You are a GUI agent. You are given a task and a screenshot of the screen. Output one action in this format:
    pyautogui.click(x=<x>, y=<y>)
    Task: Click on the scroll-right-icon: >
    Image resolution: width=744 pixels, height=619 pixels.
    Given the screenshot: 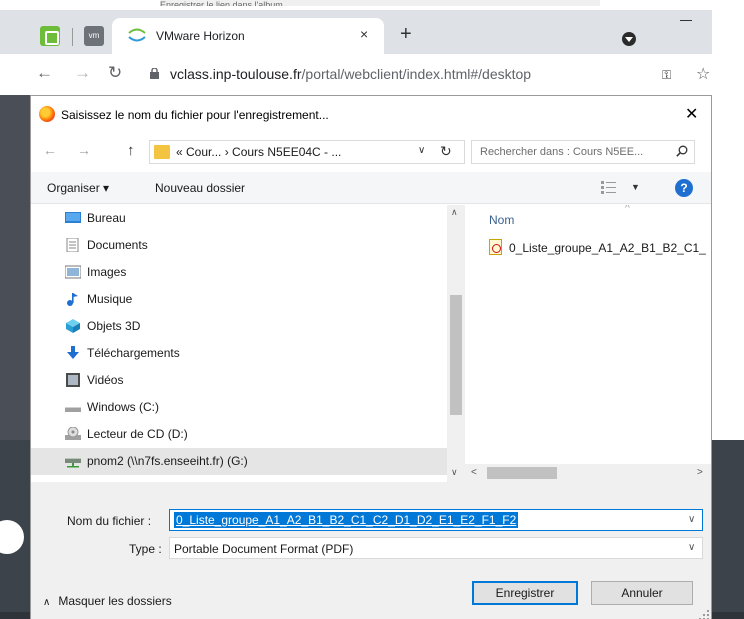 What is the action you would take?
    pyautogui.click(x=700, y=472)
    